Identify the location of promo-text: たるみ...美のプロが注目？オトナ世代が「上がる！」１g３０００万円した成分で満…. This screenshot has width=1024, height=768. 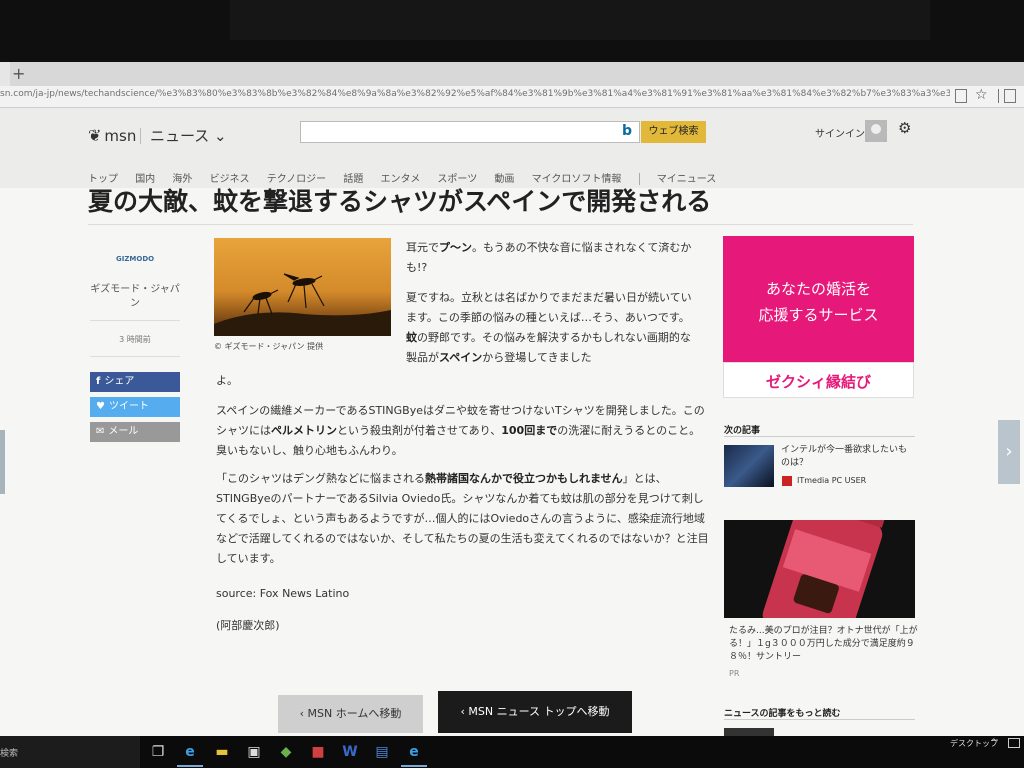
(824, 644).